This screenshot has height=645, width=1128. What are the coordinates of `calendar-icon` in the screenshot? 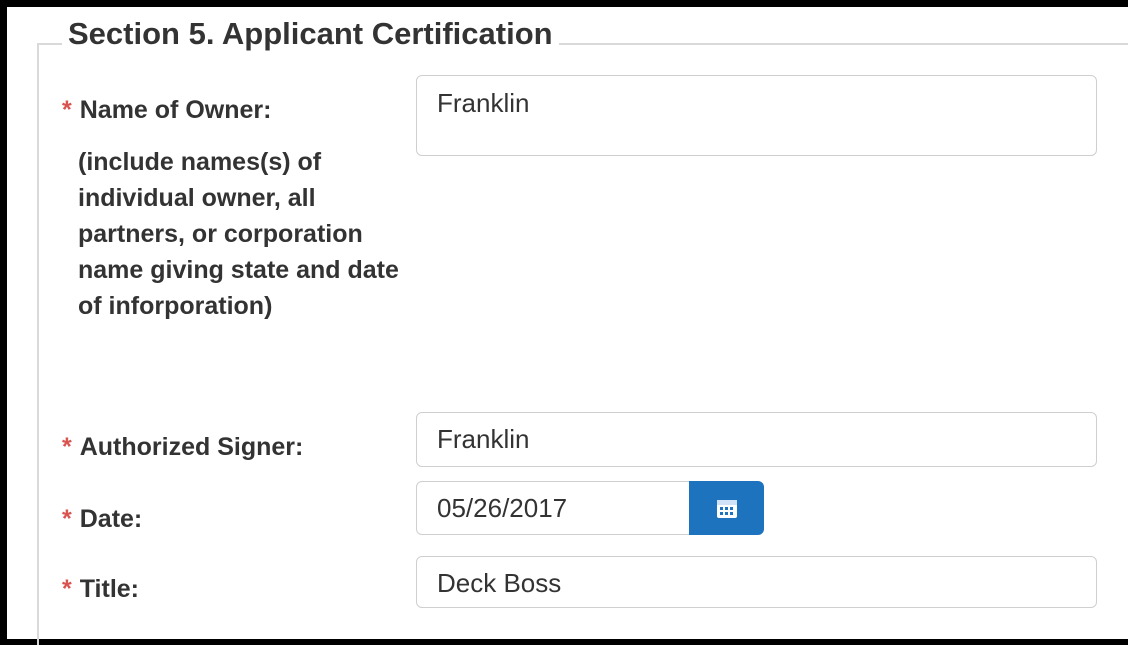 It's located at (726, 509).